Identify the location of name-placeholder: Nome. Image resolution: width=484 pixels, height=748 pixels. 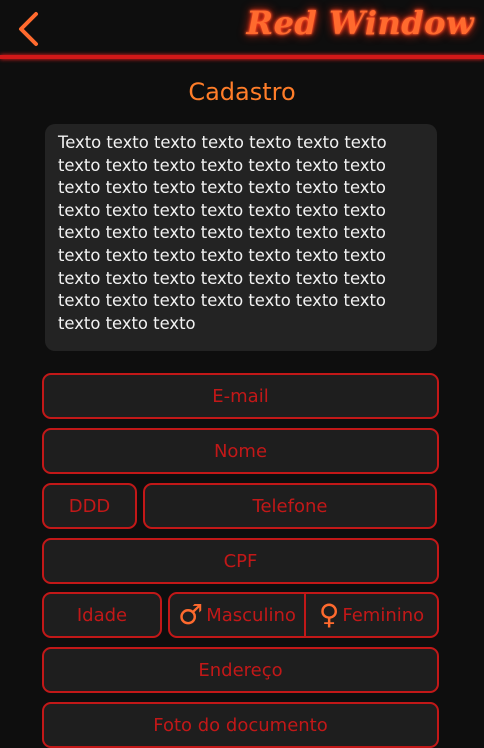
(240, 451).